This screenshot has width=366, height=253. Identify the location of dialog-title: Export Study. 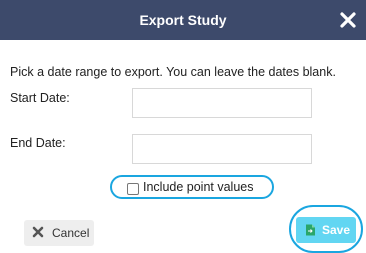
(183, 20).